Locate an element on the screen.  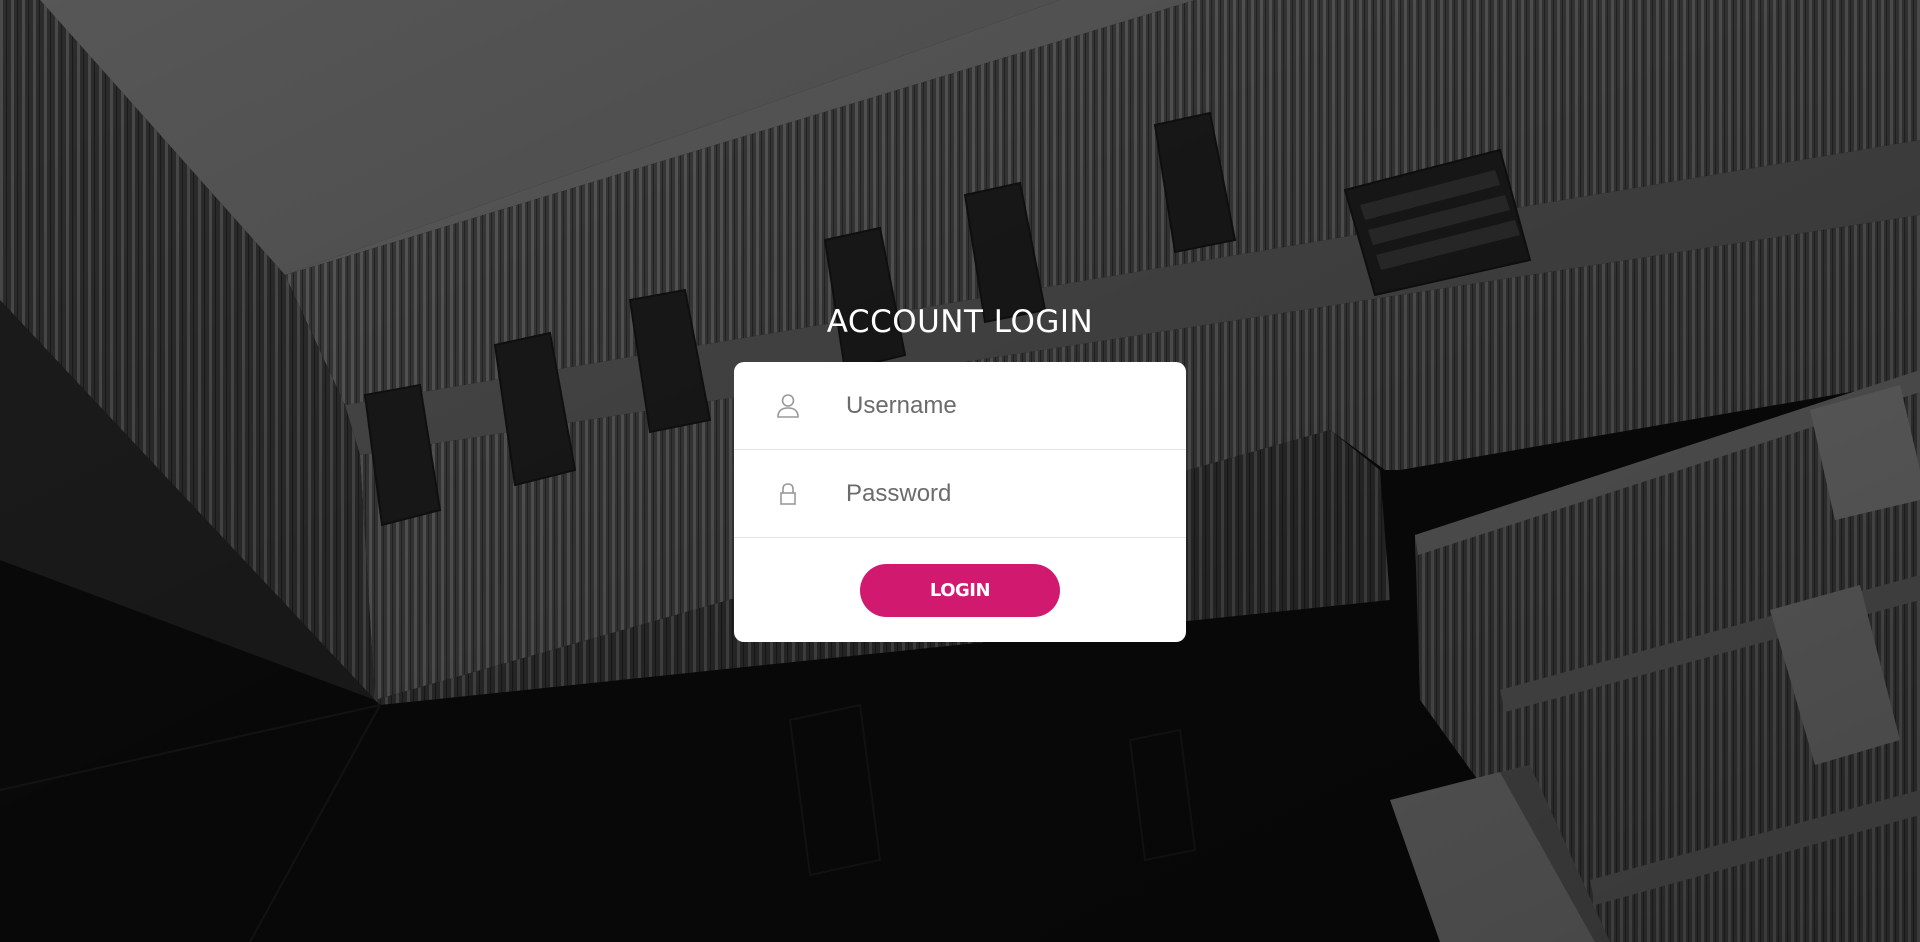
username-field is located at coordinates (960, 406).